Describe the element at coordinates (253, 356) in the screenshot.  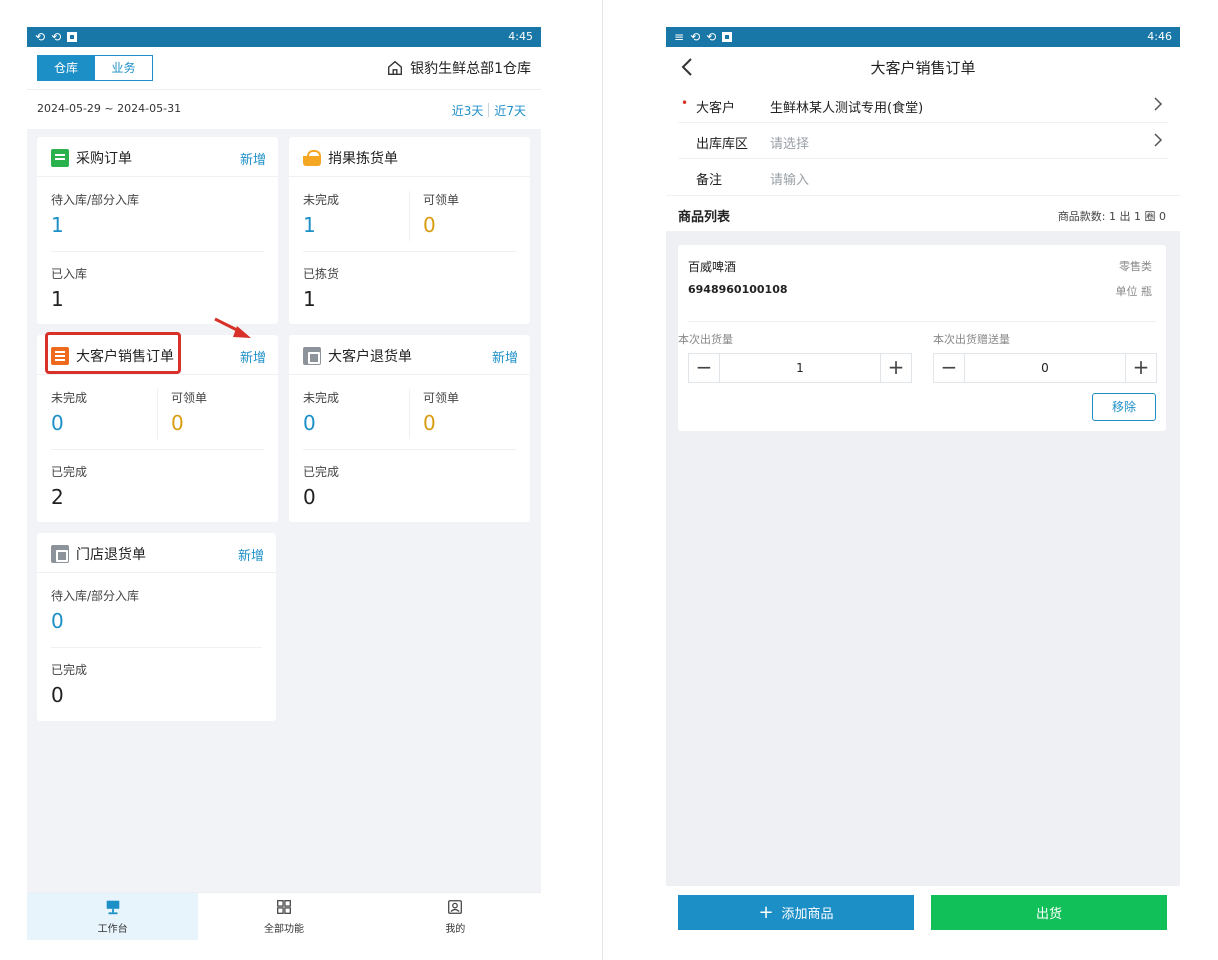
I see `add-sales-order-button: 新增` at that location.